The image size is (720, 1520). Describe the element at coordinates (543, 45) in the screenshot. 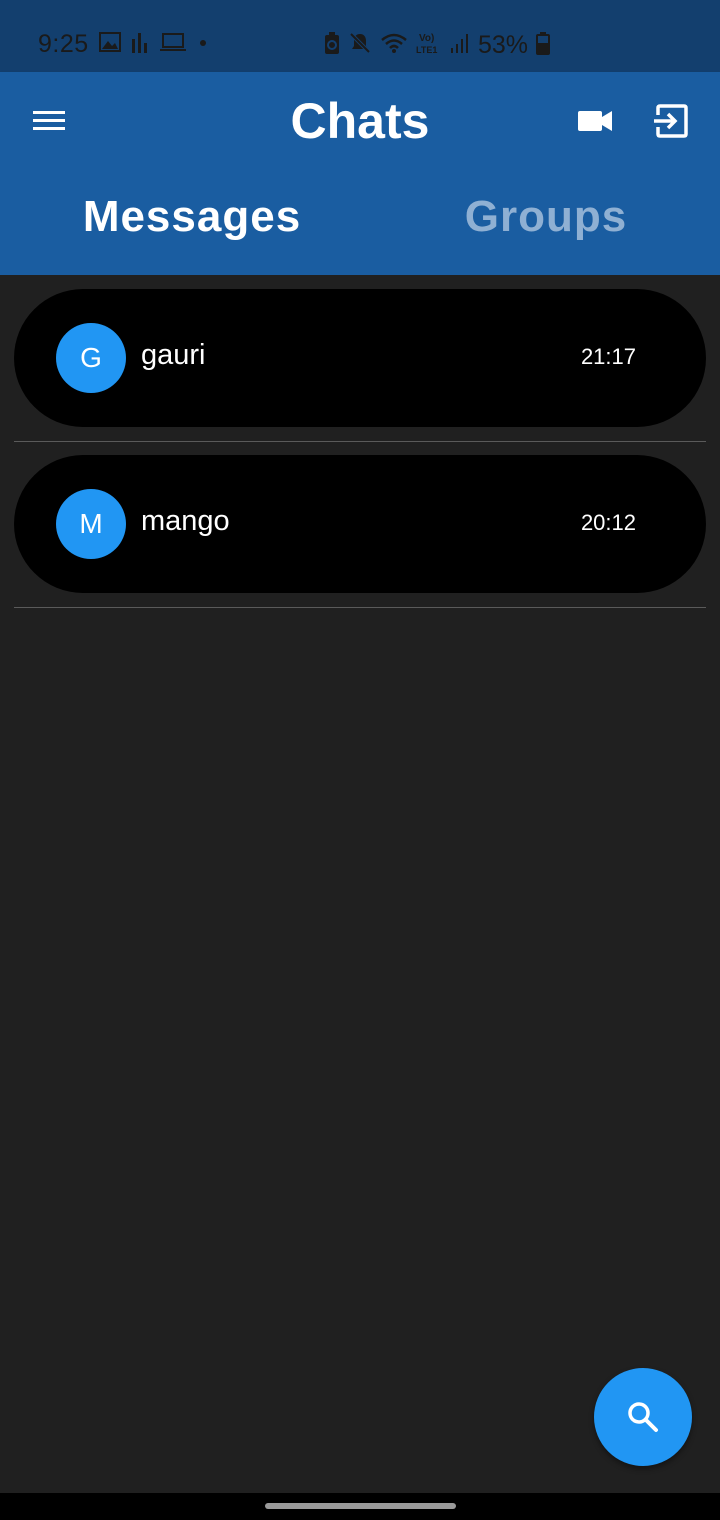

I see `battery-icon` at that location.